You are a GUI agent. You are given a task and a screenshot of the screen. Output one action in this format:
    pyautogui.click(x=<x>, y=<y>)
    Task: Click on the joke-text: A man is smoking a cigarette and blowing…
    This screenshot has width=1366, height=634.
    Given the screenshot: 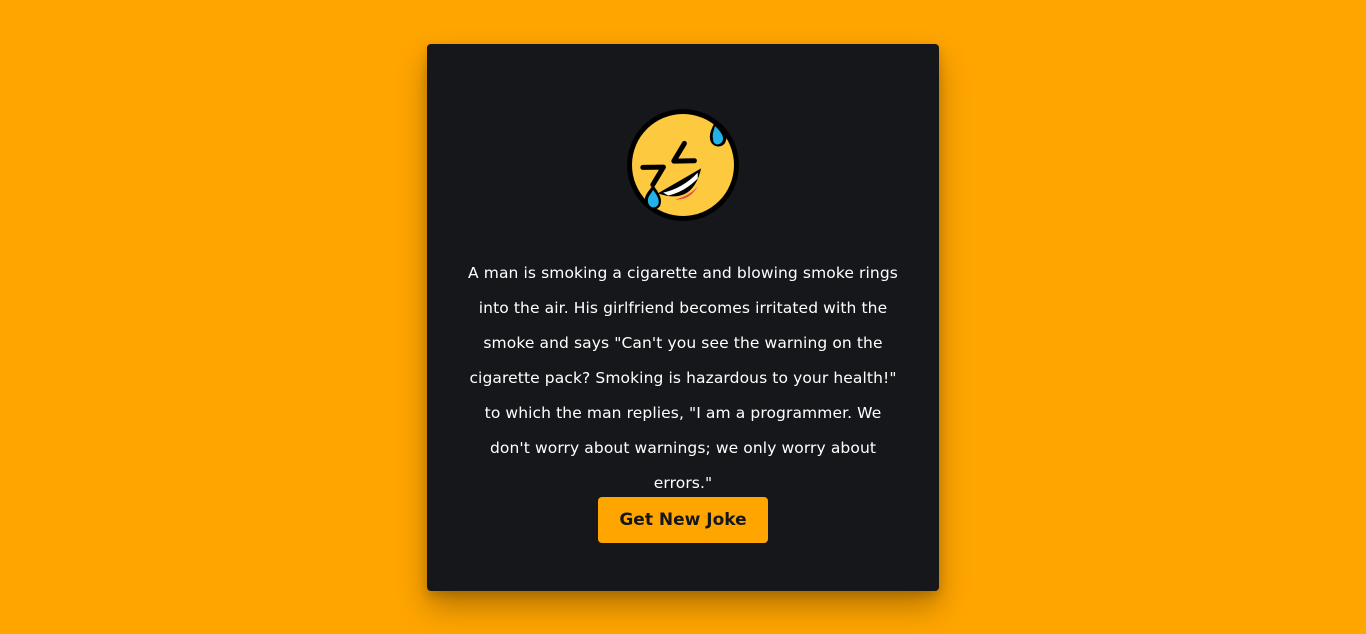 What is the action you would take?
    pyautogui.click(x=683, y=378)
    